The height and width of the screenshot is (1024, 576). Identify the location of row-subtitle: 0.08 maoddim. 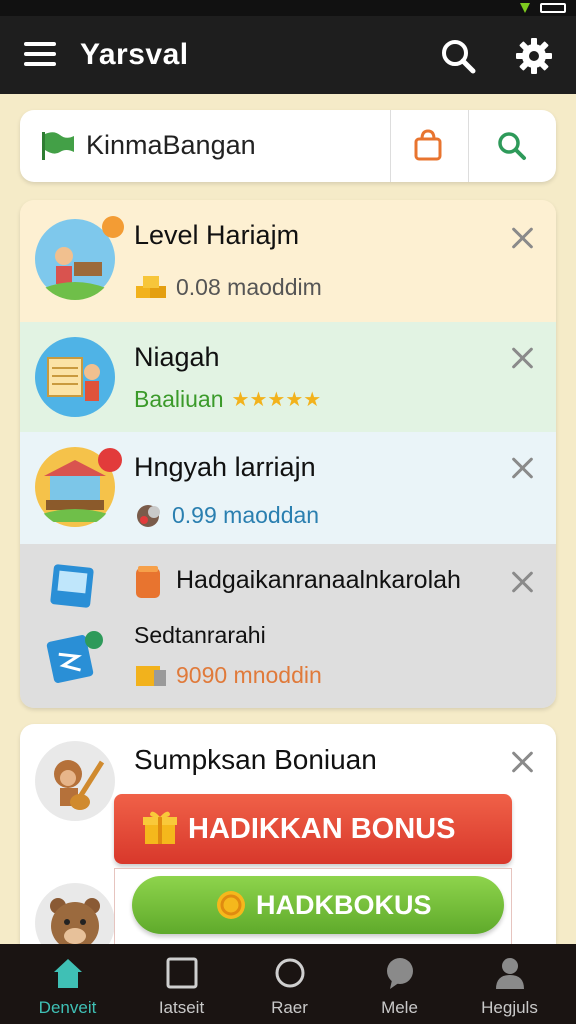
(228, 287).